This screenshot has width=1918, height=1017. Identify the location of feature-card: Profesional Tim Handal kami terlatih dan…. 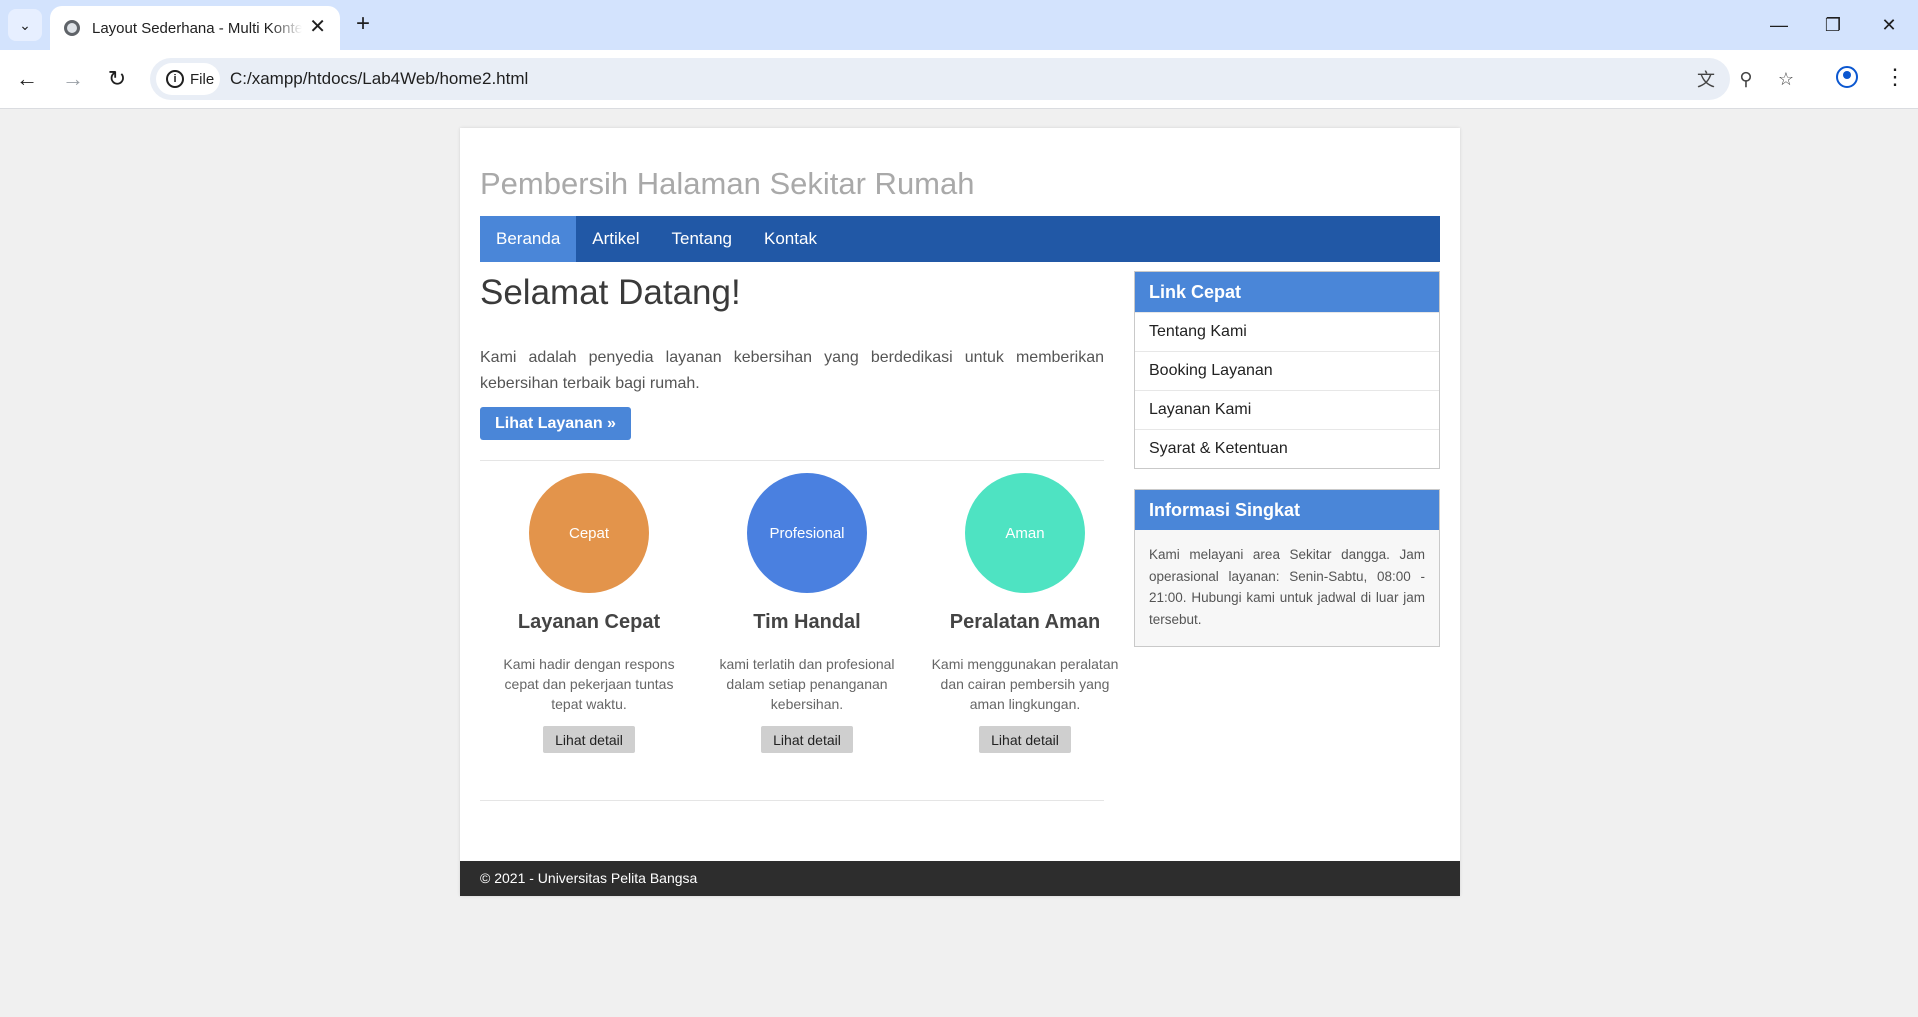
(807, 613).